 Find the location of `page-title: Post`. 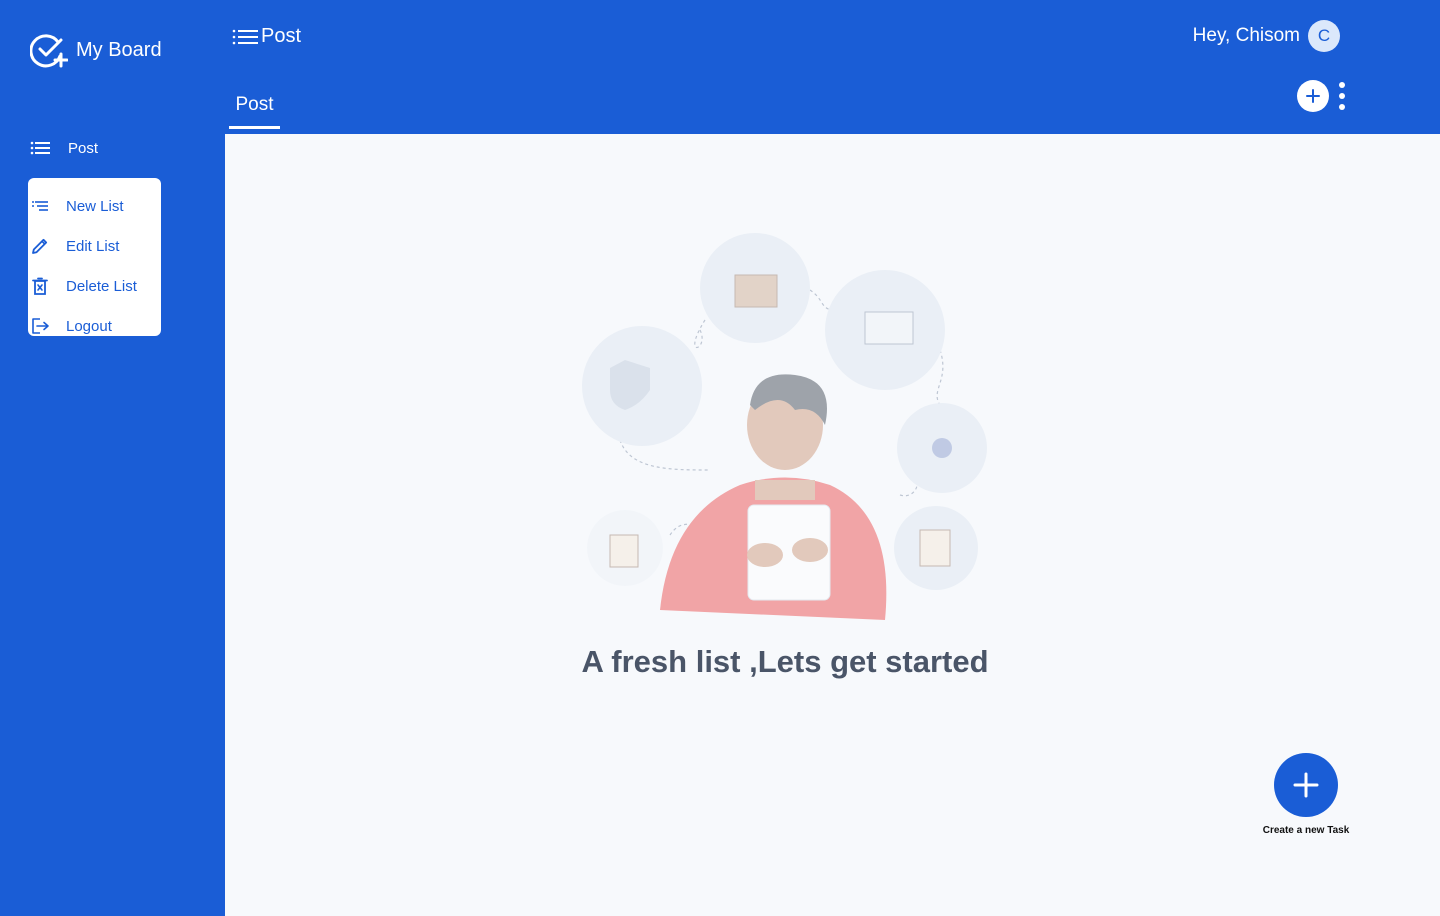

page-title: Post is located at coordinates (266, 36).